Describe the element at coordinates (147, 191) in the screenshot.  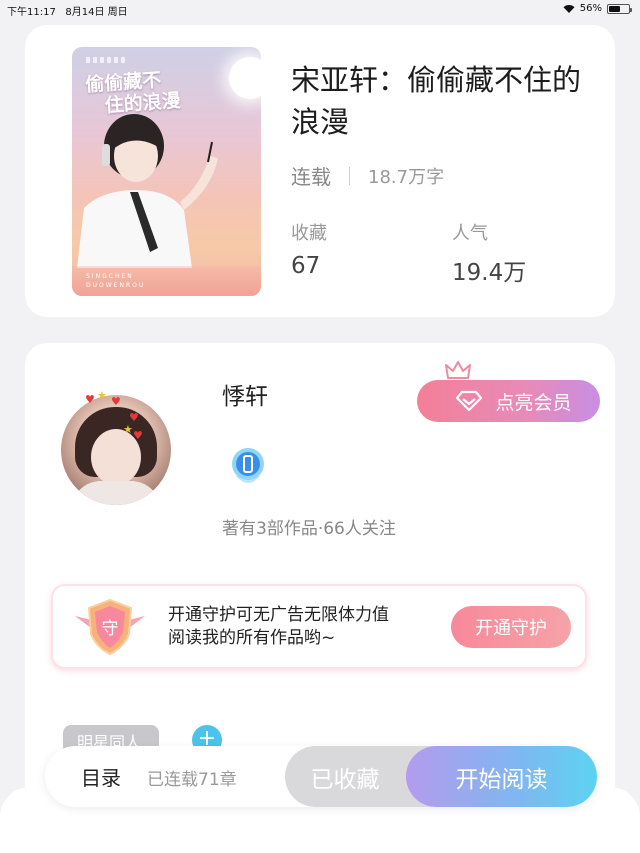
I see `cover-person-illustration` at that location.